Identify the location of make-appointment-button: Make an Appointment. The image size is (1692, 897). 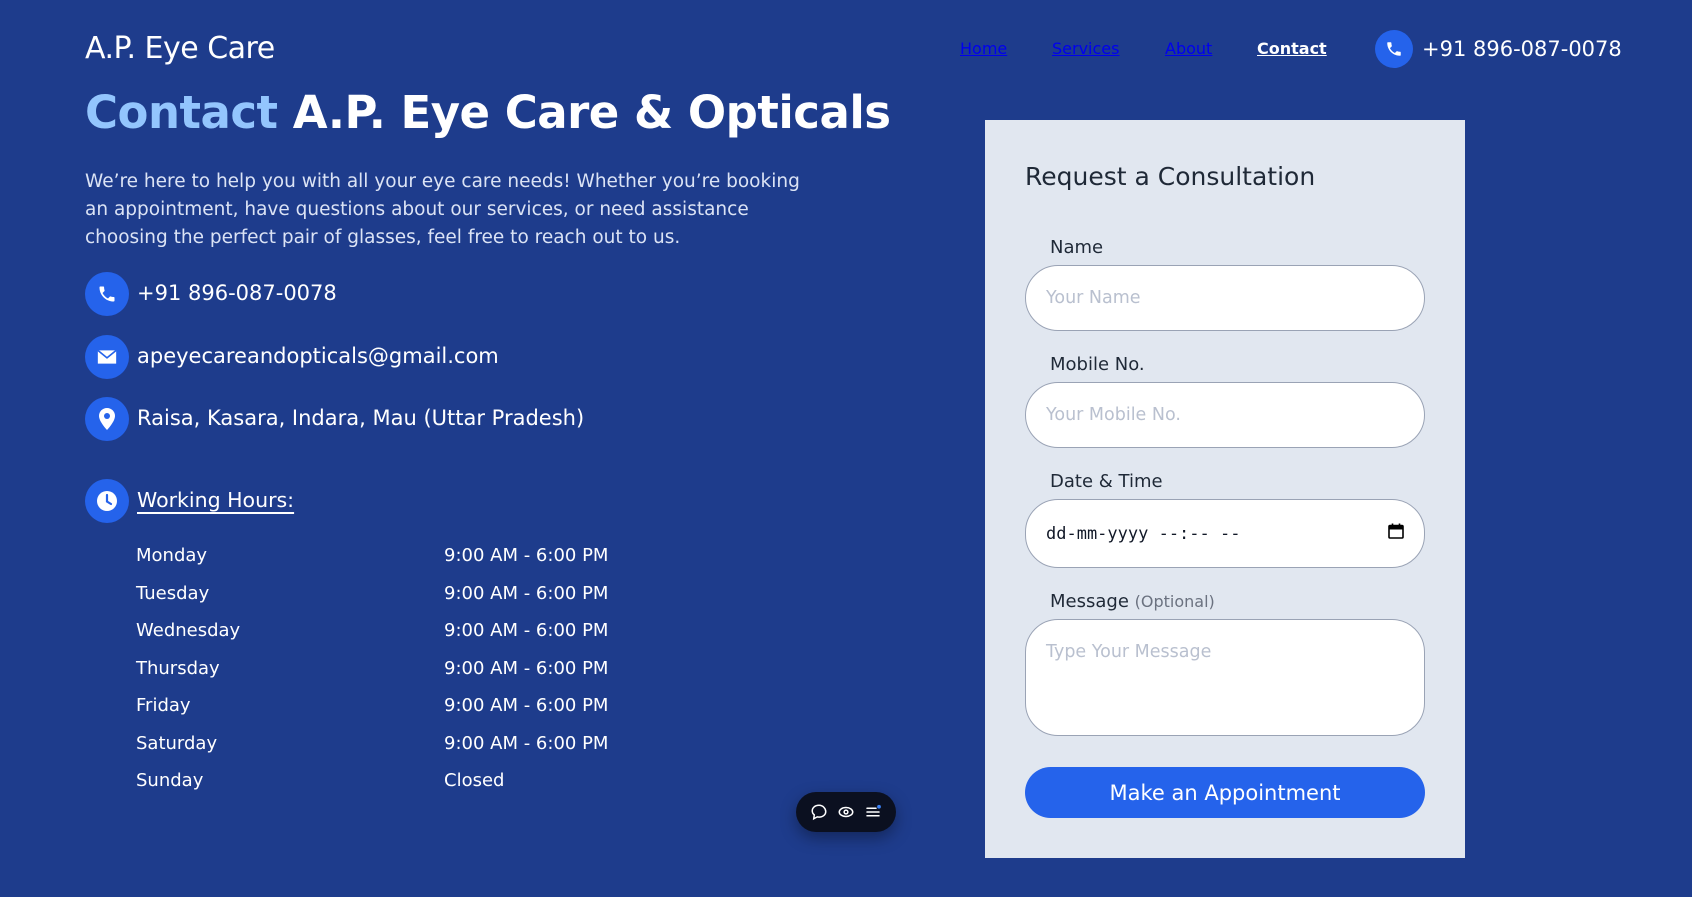
(1225, 792).